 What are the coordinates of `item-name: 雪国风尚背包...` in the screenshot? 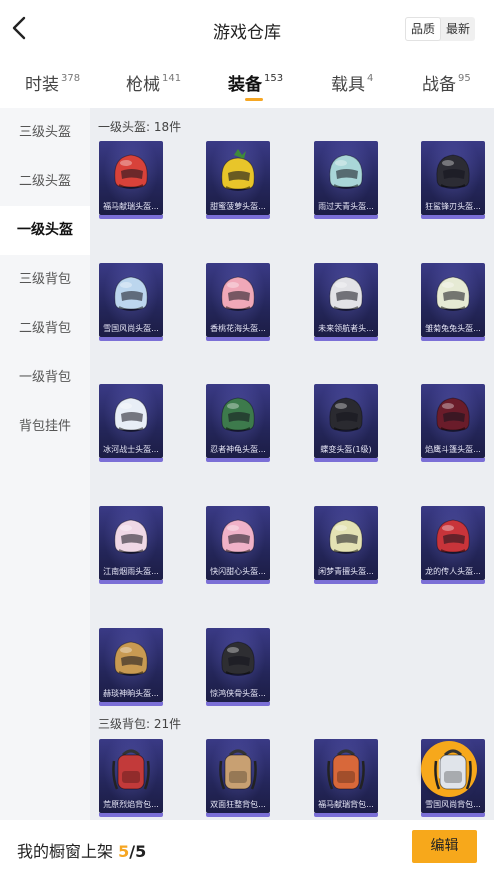 It's located at (453, 804).